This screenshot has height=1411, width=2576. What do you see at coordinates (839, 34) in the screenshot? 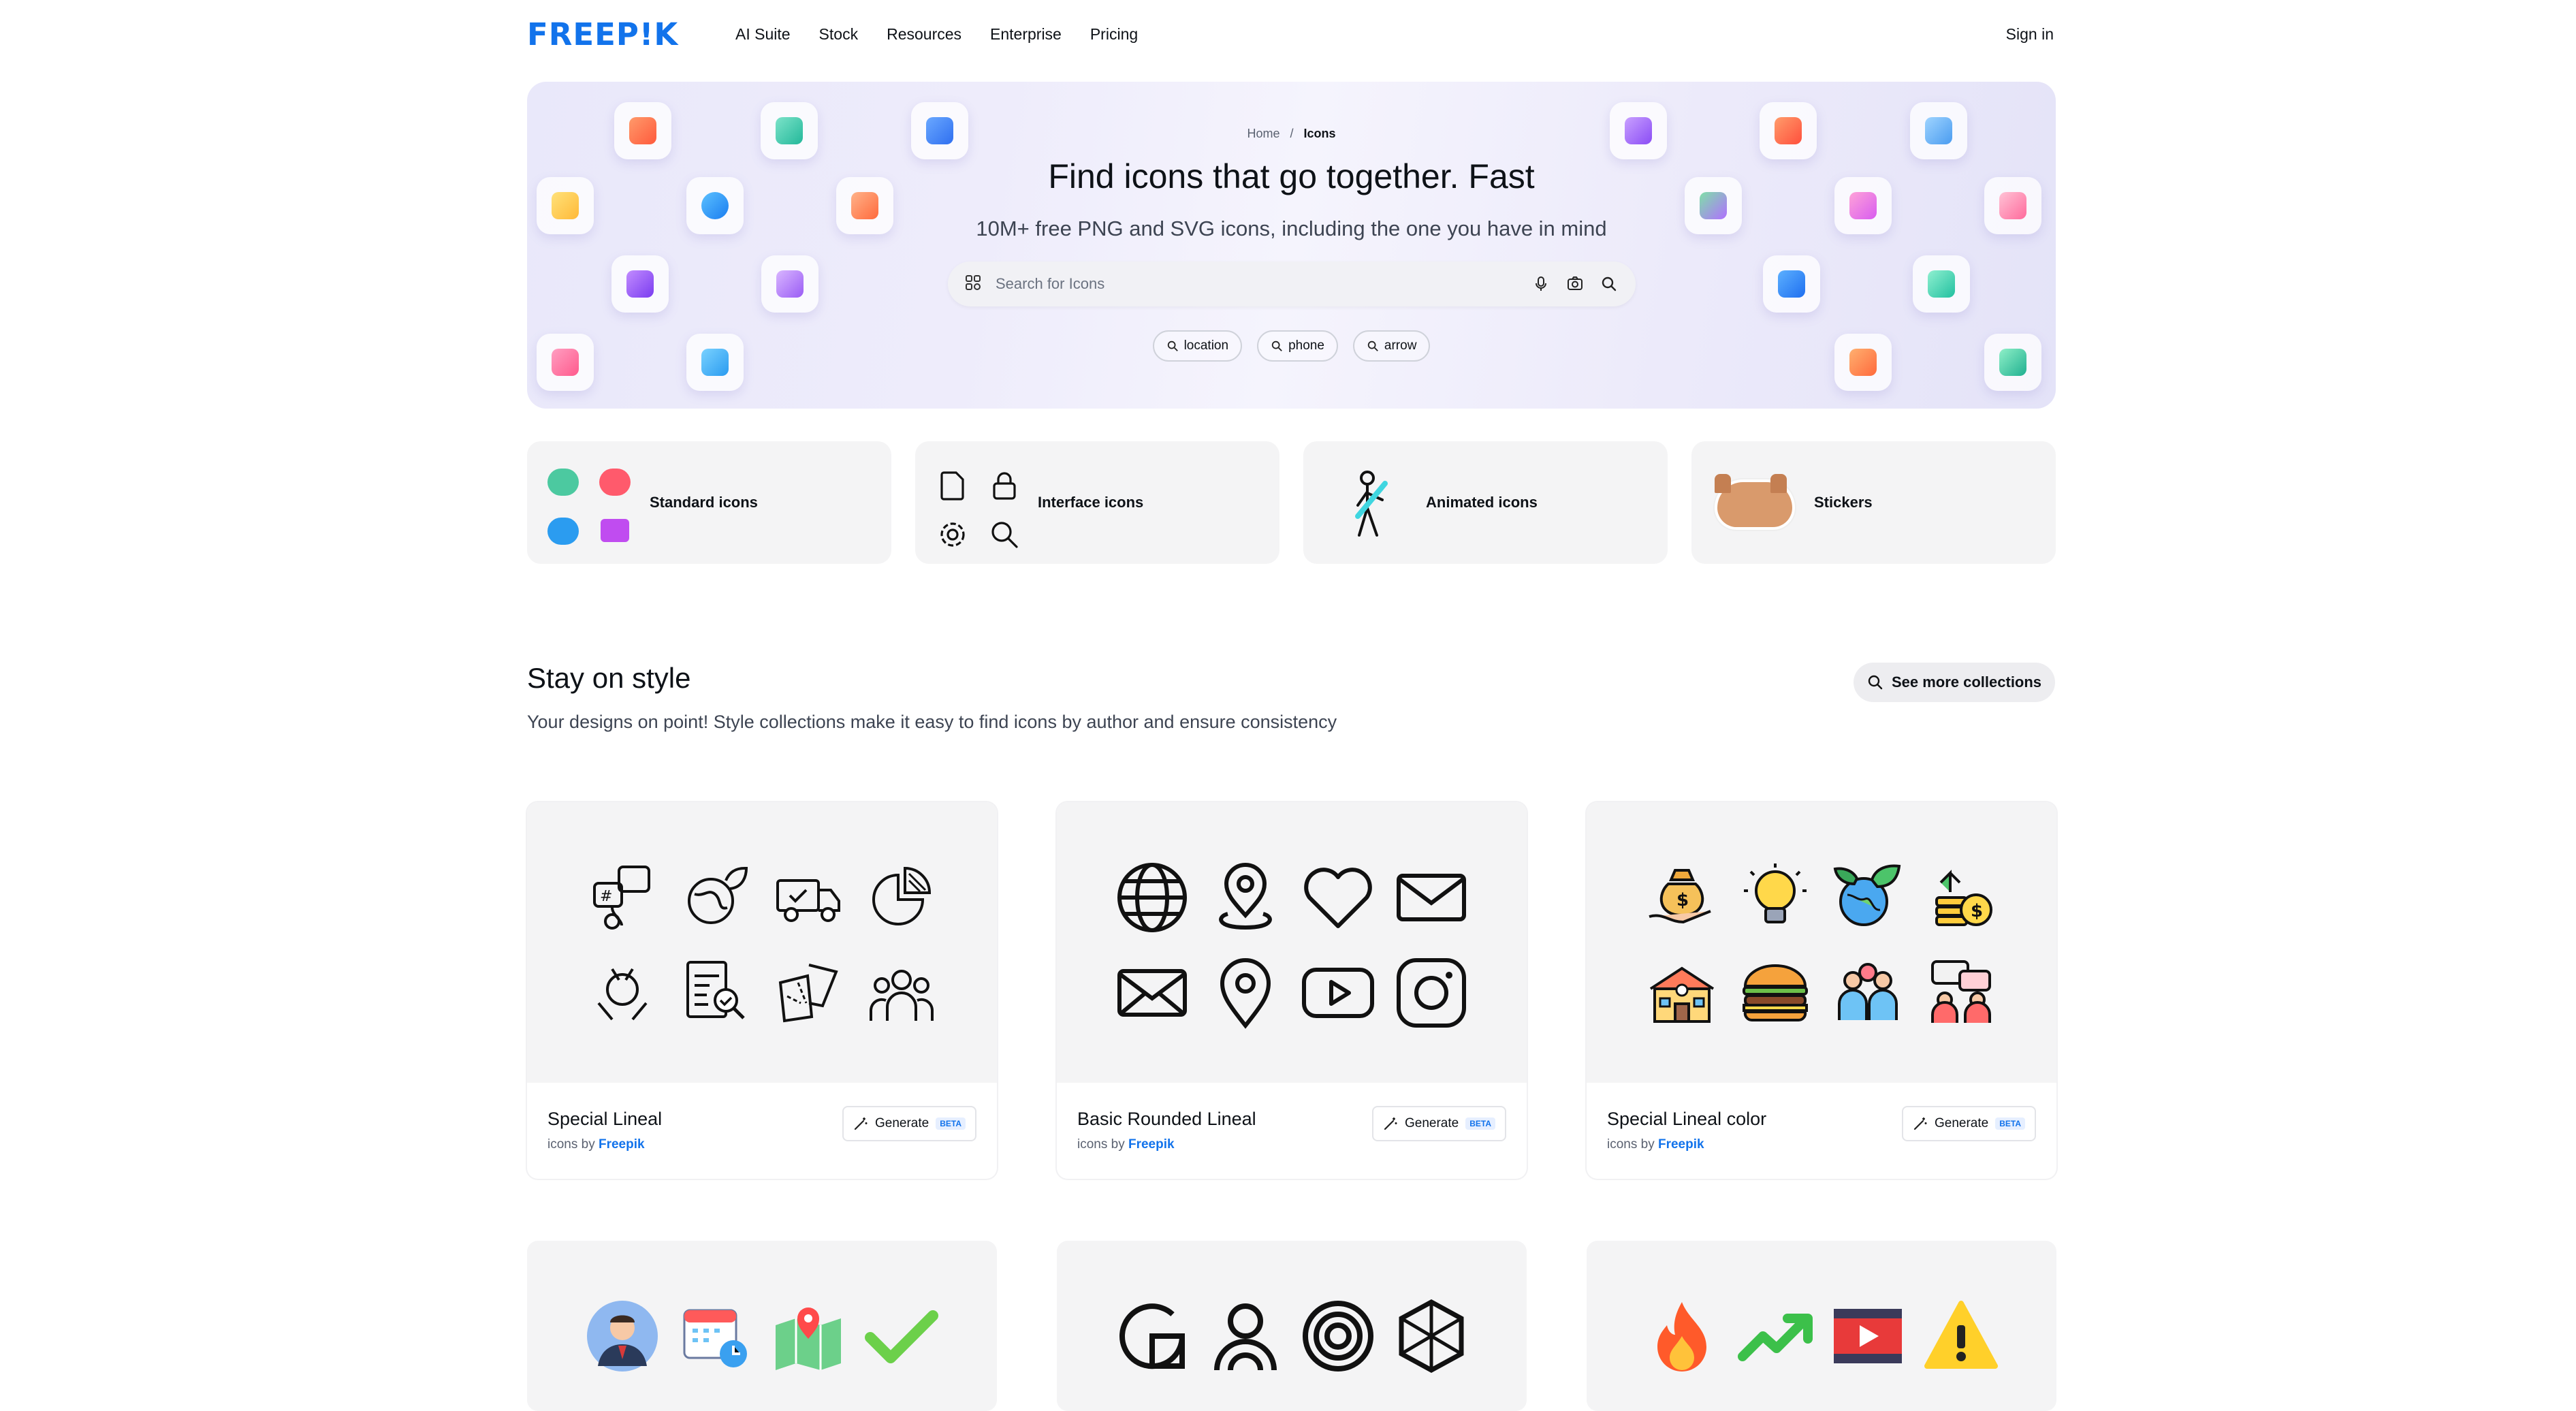
I see `nav-stock: Stock` at bounding box center [839, 34].